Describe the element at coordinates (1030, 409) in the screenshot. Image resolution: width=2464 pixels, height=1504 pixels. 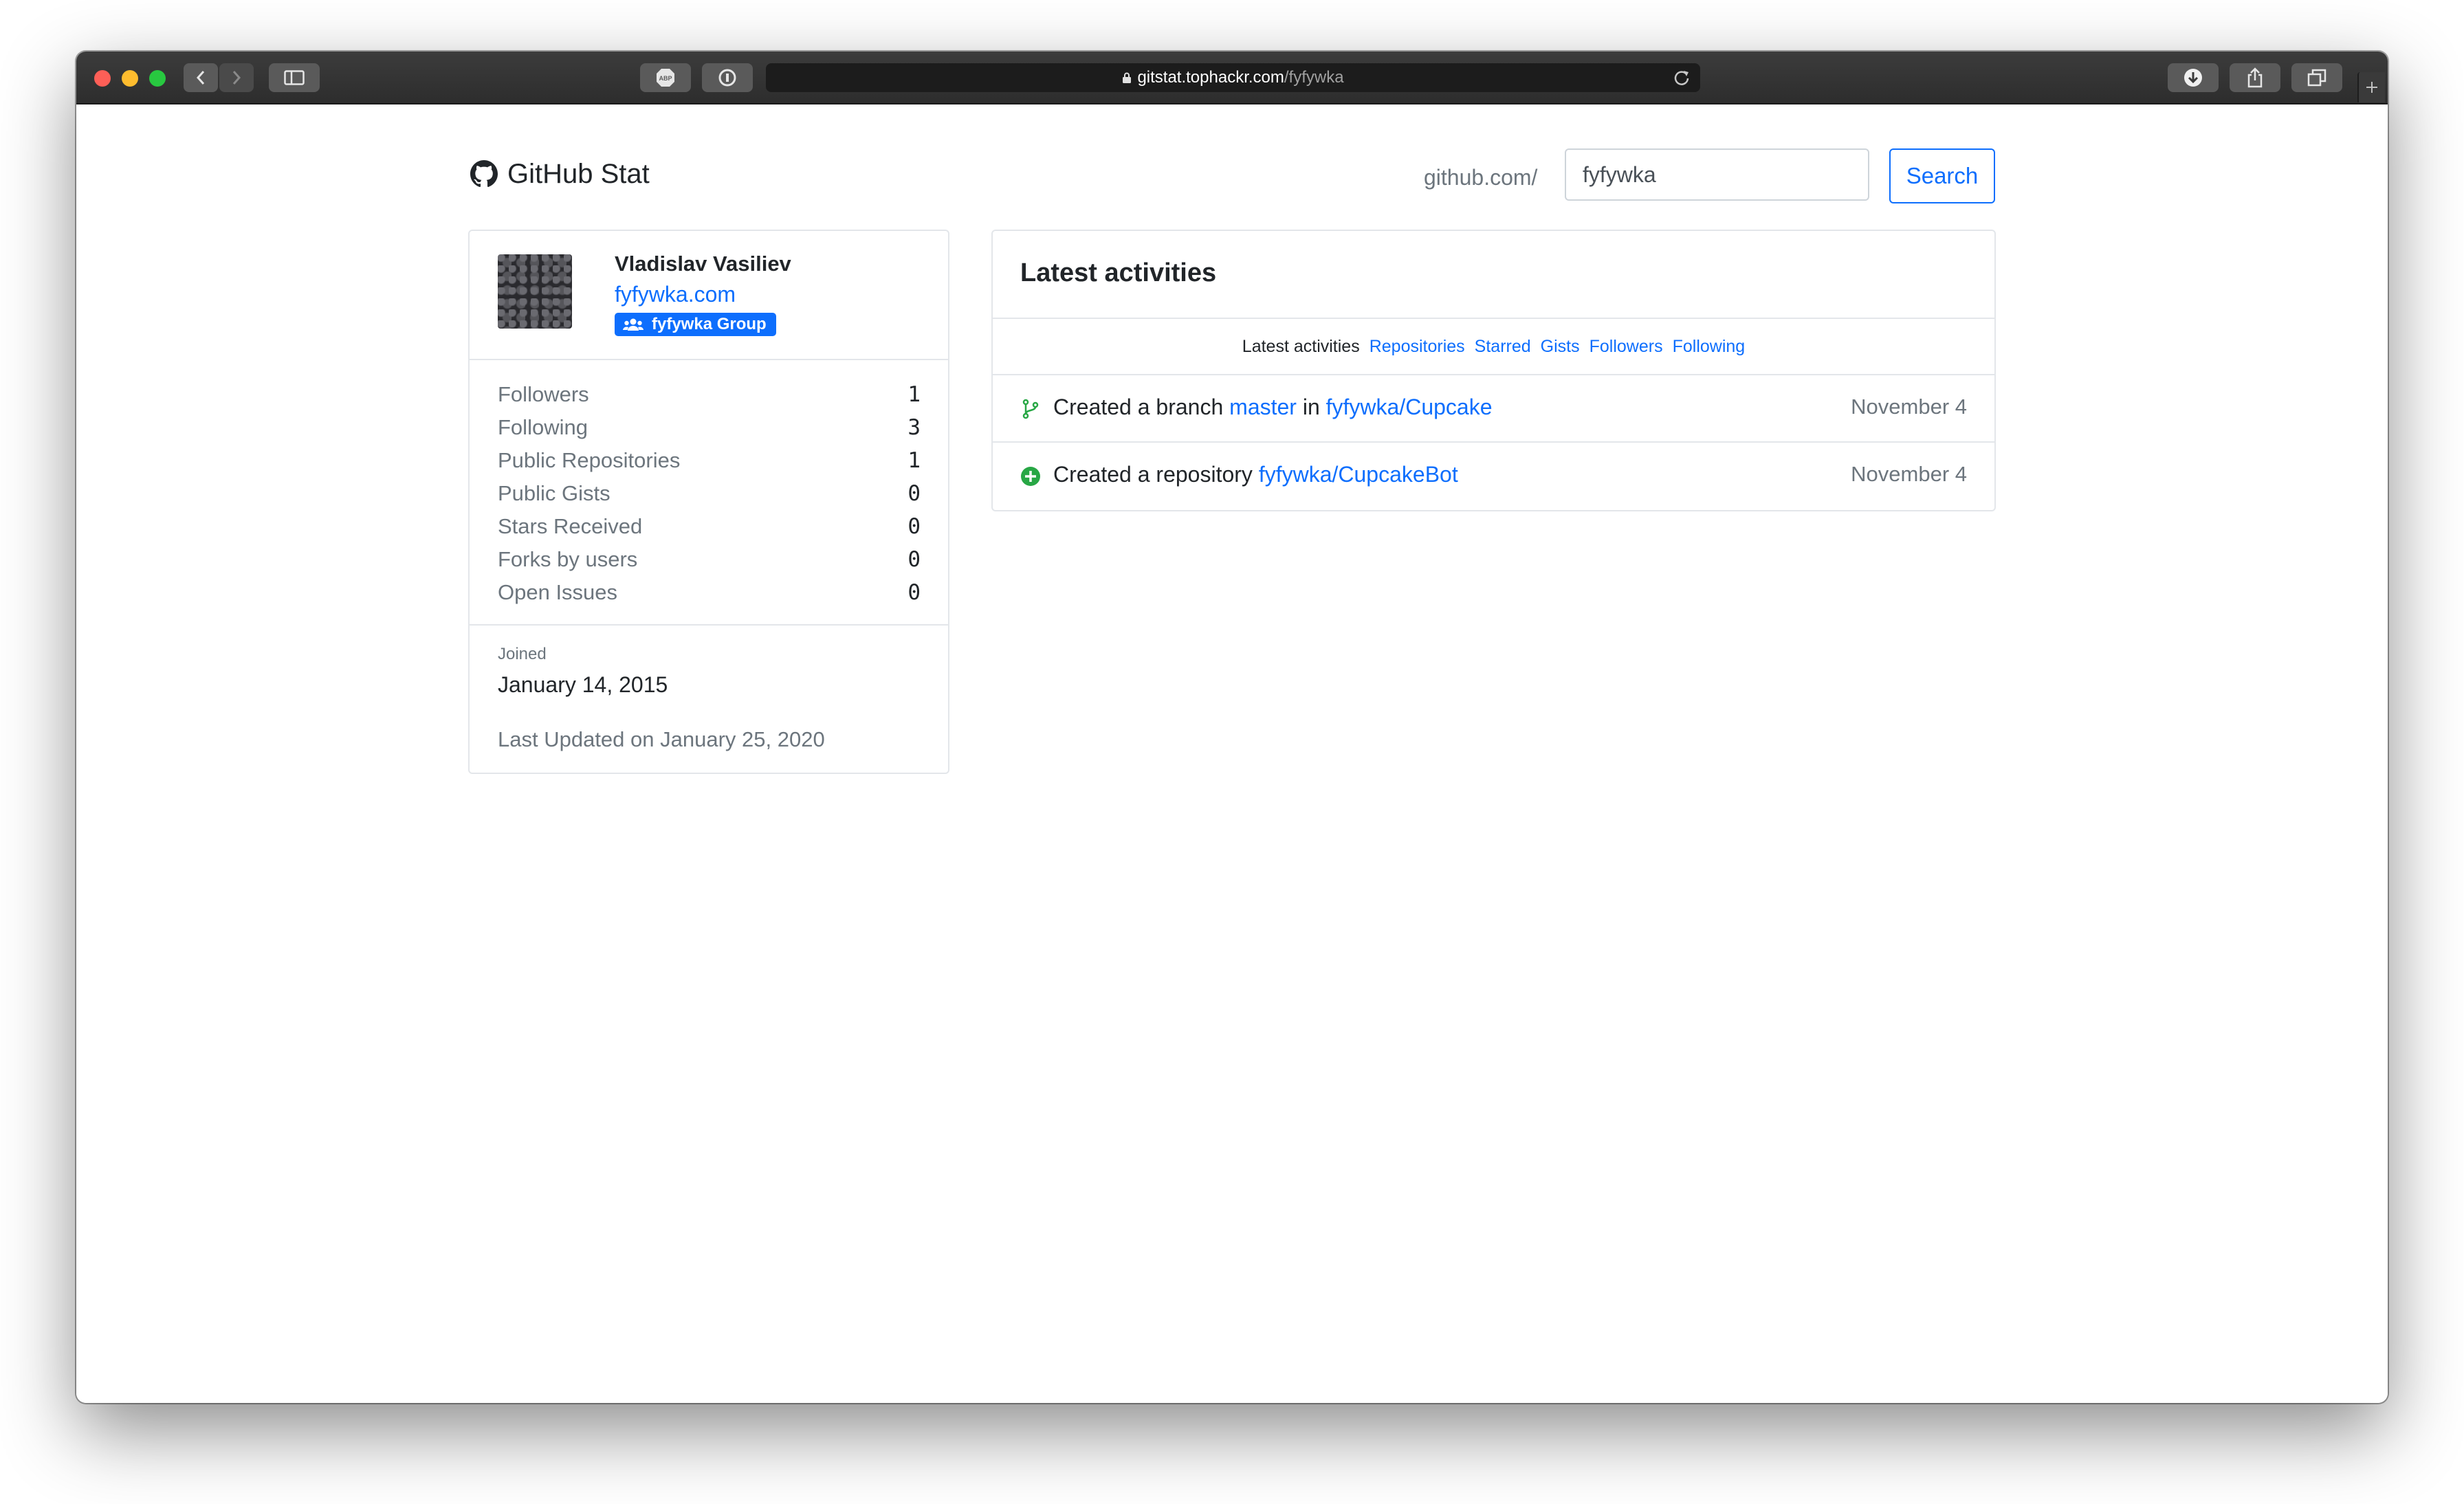
I see `git-branch-icon` at that location.